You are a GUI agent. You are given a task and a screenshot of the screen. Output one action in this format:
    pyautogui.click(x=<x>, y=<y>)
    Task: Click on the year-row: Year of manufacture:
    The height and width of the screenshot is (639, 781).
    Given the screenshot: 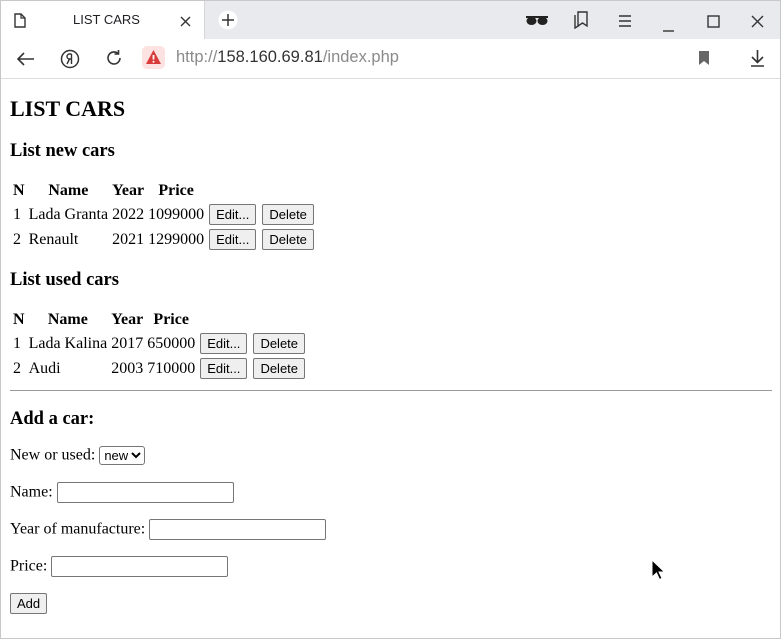 What is the action you would take?
    pyautogui.click(x=168, y=529)
    